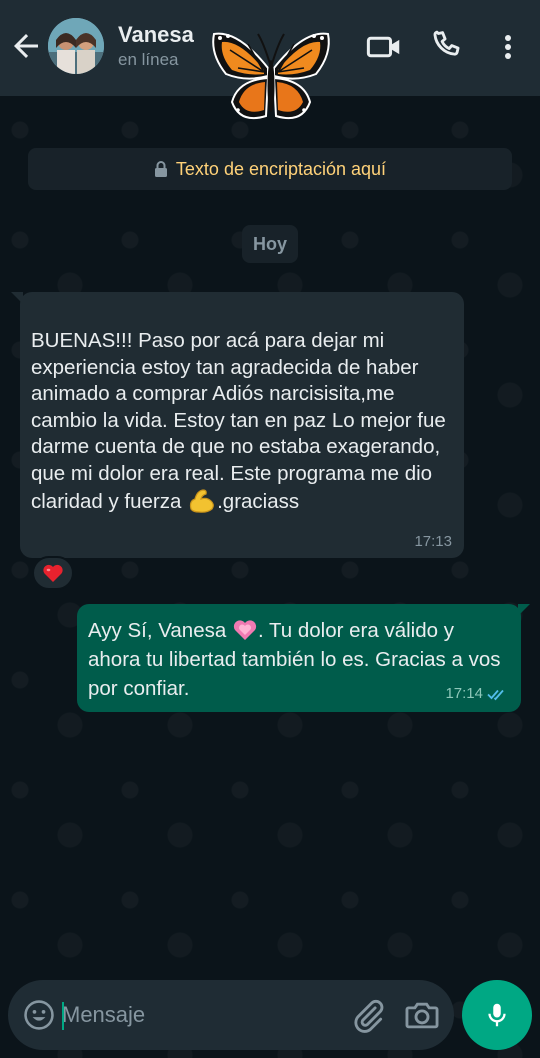 The width and height of the screenshot is (540, 1058). Describe the element at coordinates (160, 169) in the screenshot. I see `lock-icon` at that location.